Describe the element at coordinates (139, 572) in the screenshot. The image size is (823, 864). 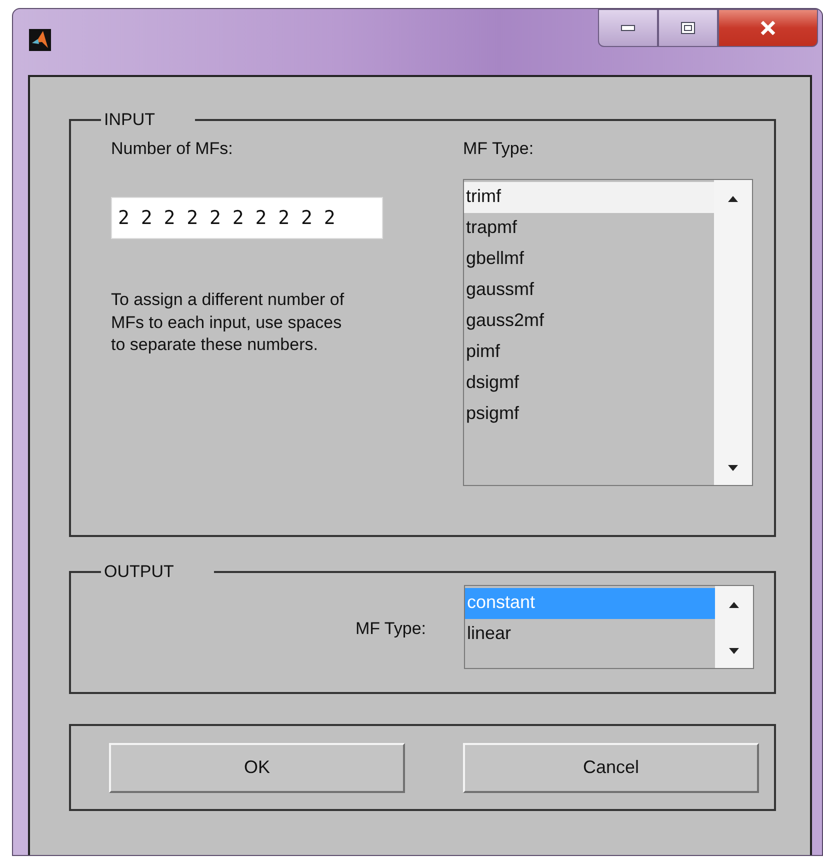
I see `group-title: OUTPUT` at that location.